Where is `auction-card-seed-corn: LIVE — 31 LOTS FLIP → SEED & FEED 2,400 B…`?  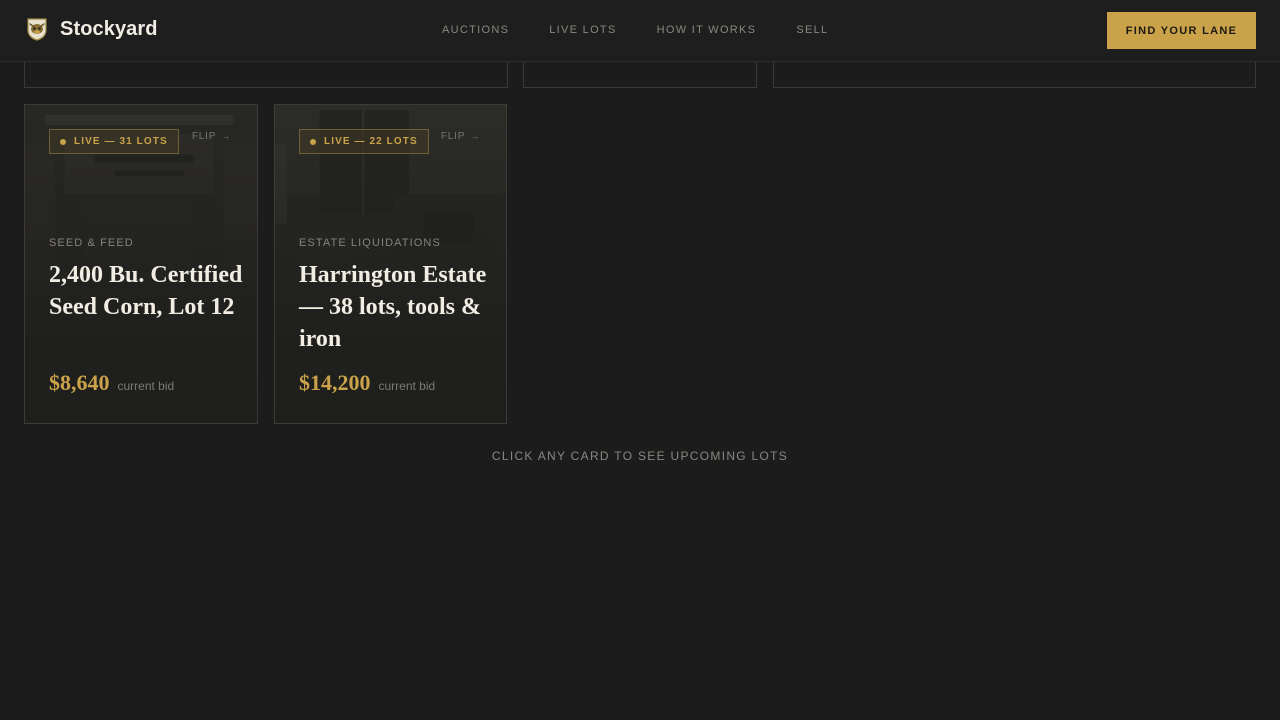 auction-card-seed-corn: LIVE — 31 LOTS FLIP → SEED & FEED 2,400 B… is located at coordinates (141, 264).